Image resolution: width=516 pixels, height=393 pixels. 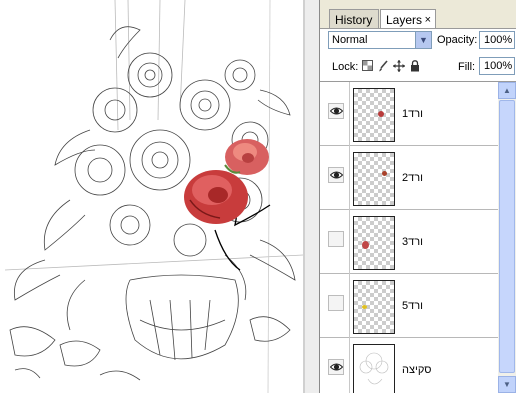 I want to click on layer-row: סקיצה, so click(x=409, y=365).